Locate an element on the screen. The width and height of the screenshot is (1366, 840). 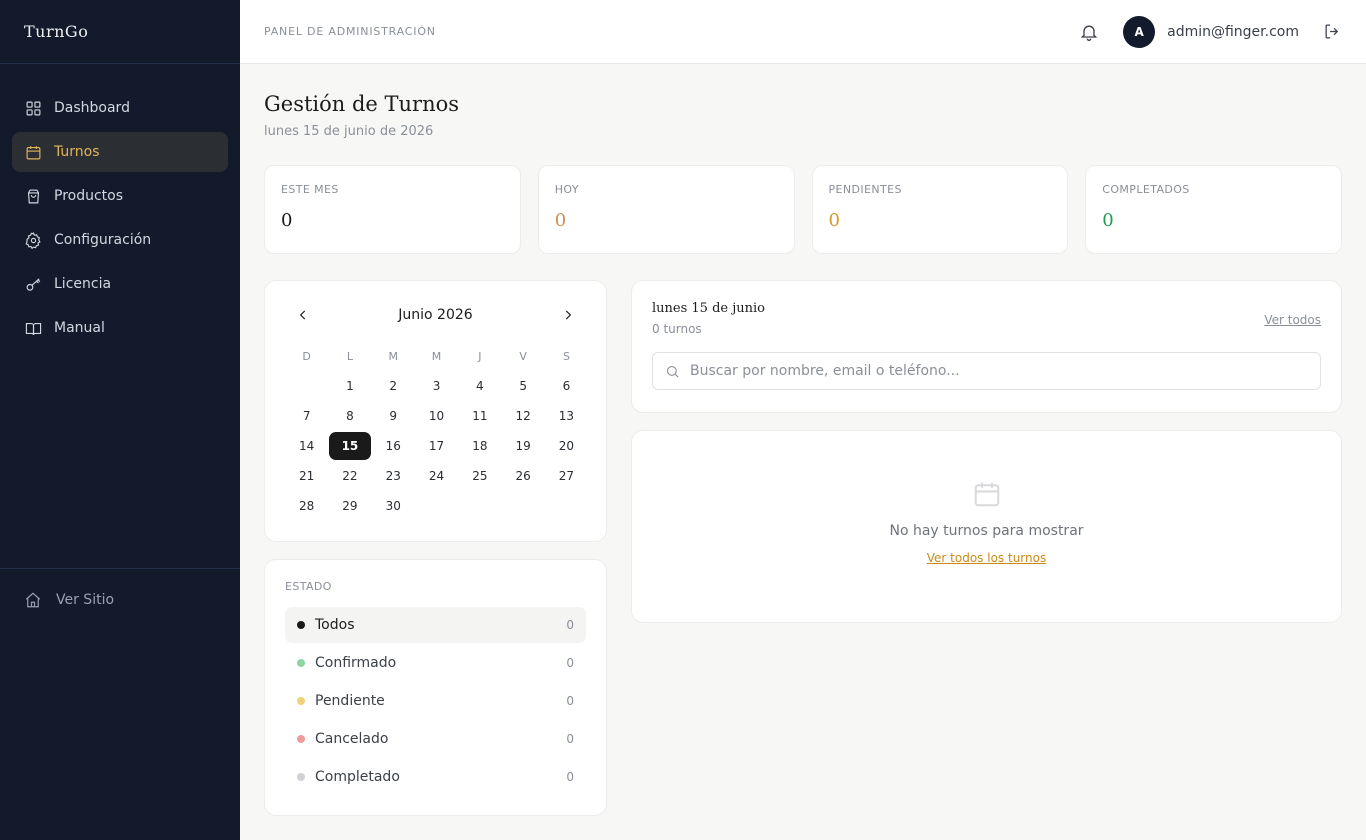
calendar-day: 30 is located at coordinates (393, 506).